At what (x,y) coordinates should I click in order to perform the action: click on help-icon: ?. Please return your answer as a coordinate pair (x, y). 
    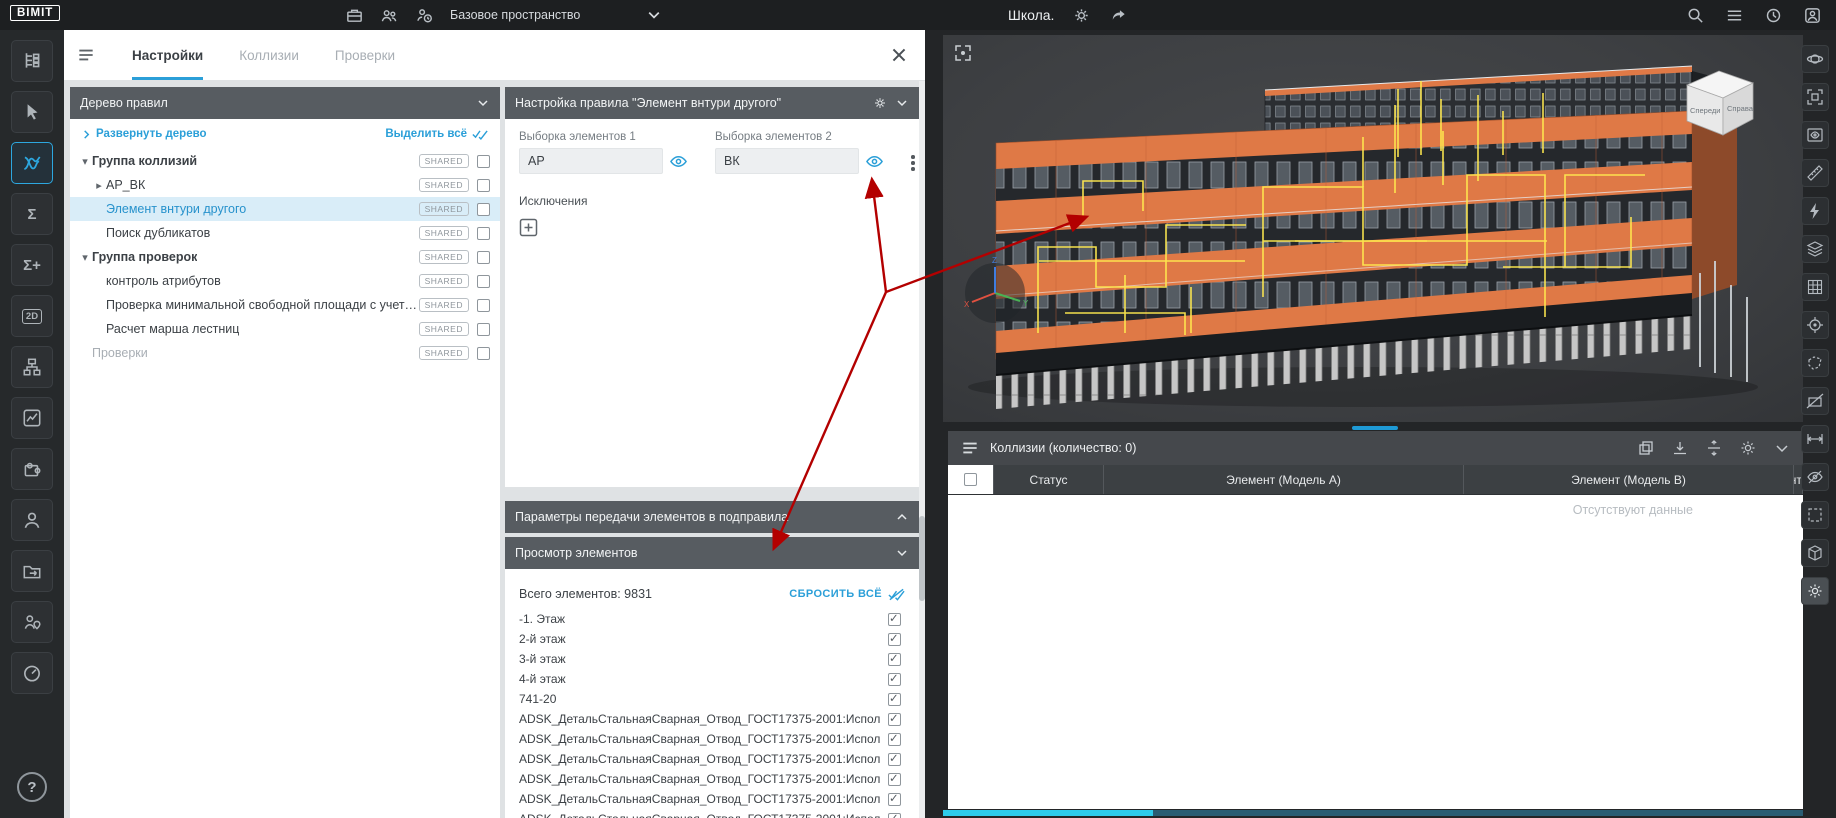
    Looking at the image, I should click on (32, 787).